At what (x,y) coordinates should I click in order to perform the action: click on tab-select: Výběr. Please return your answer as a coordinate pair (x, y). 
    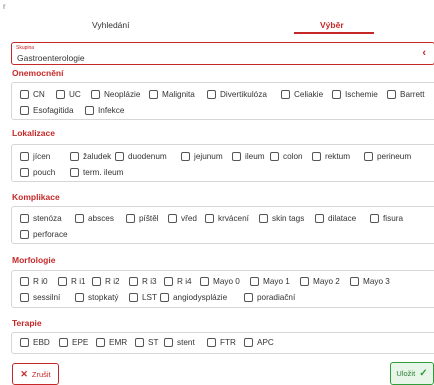
    Looking at the image, I should click on (332, 25).